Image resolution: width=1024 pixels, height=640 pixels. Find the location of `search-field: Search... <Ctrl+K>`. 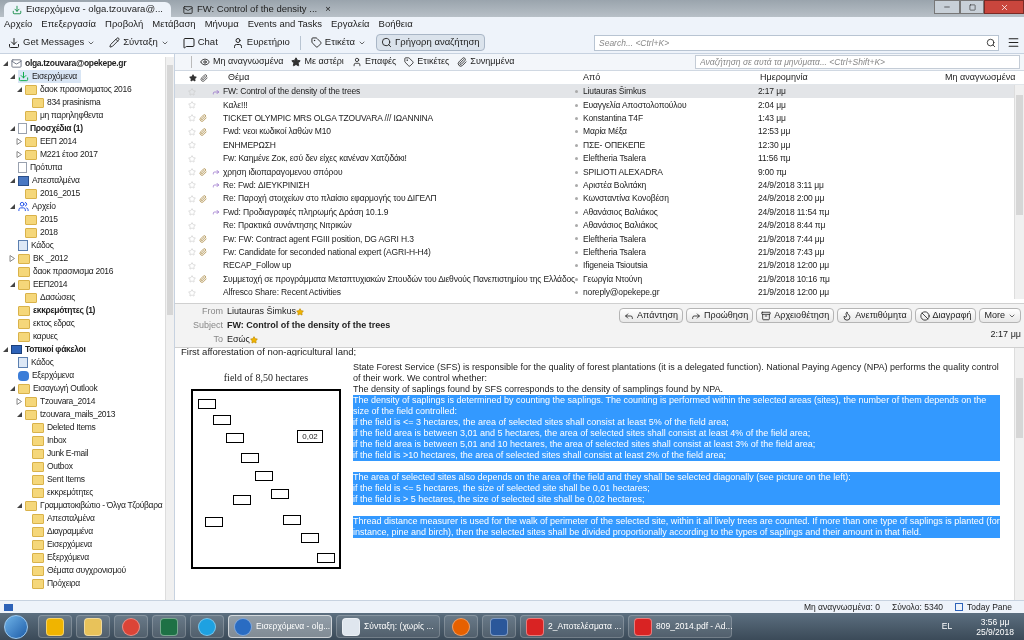

search-field: Search... <Ctrl+K> is located at coordinates (796, 42).